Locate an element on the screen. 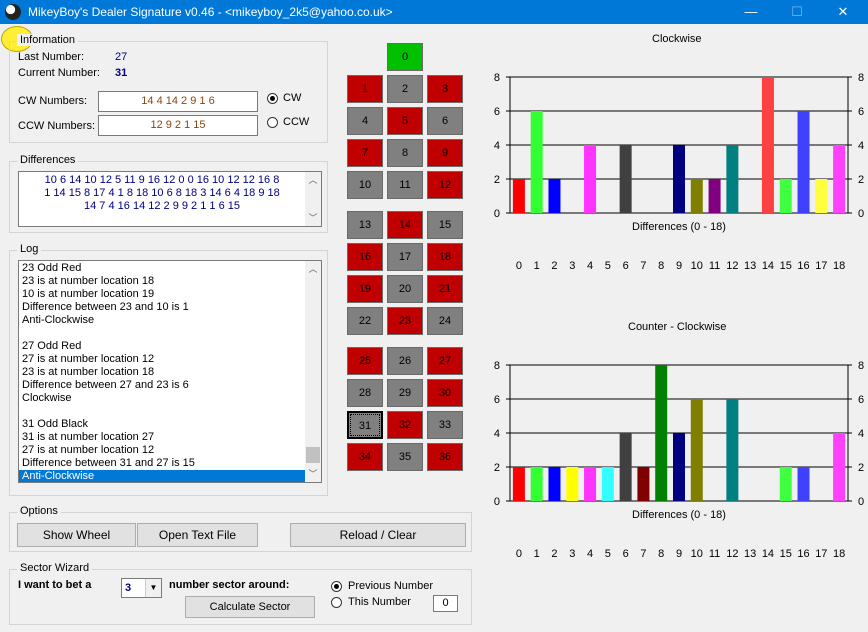 This screenshot has width=868, height=632. number-button-3: 3 is located at coordinates (445, 89).